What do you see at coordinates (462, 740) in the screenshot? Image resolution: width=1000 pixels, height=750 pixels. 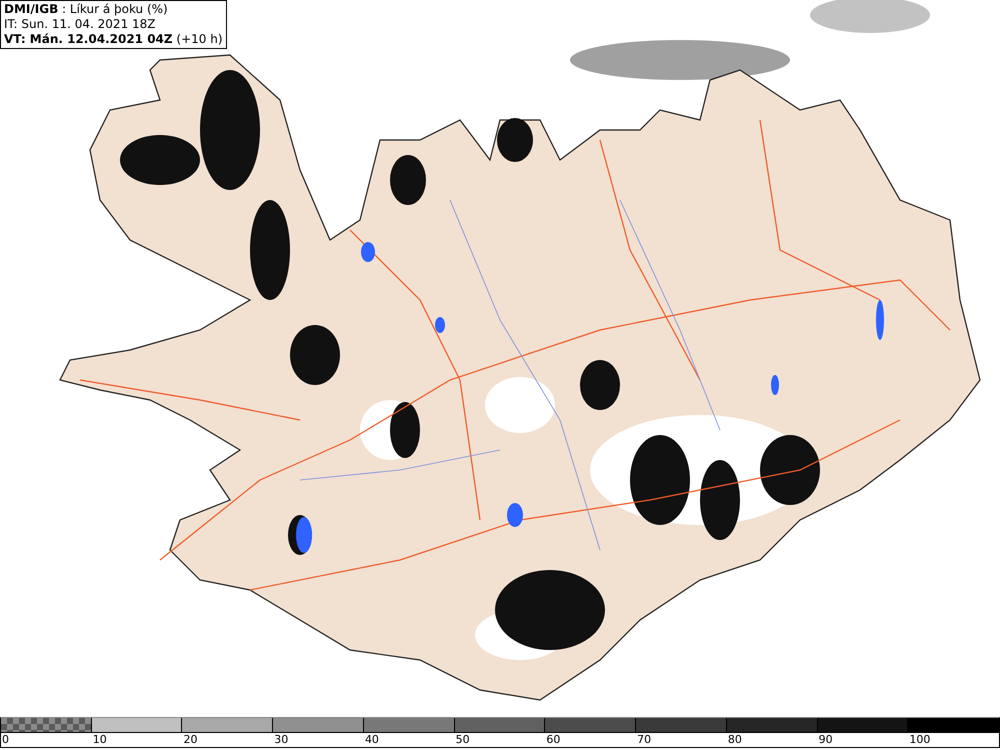 I see `legend-label: 50` at bounding box center [462, 740].